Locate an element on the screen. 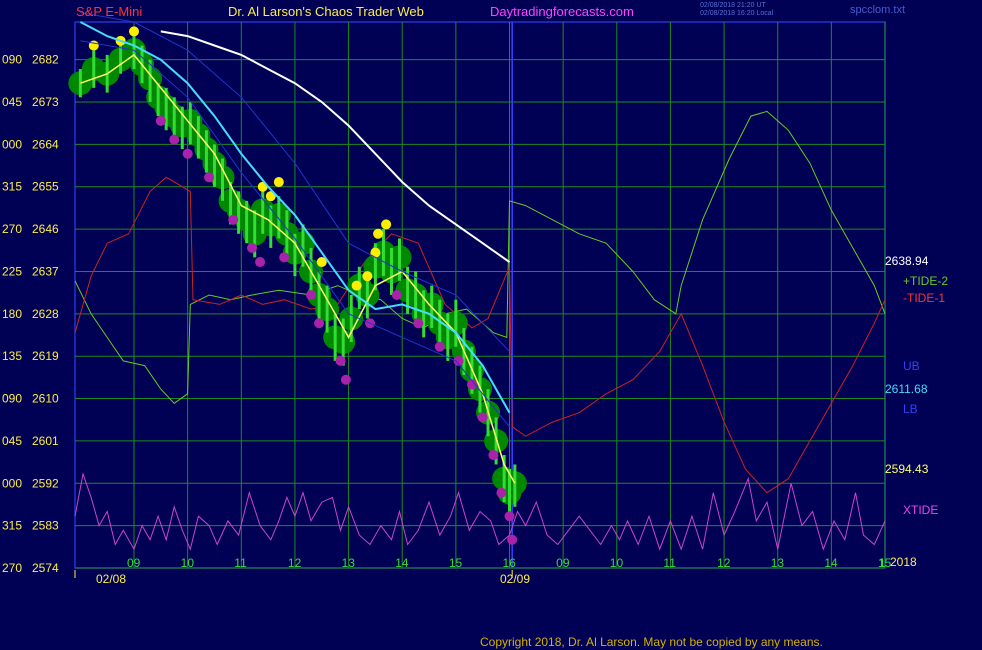  y-tick-label: 2682 is located at coordinates (45, 60).